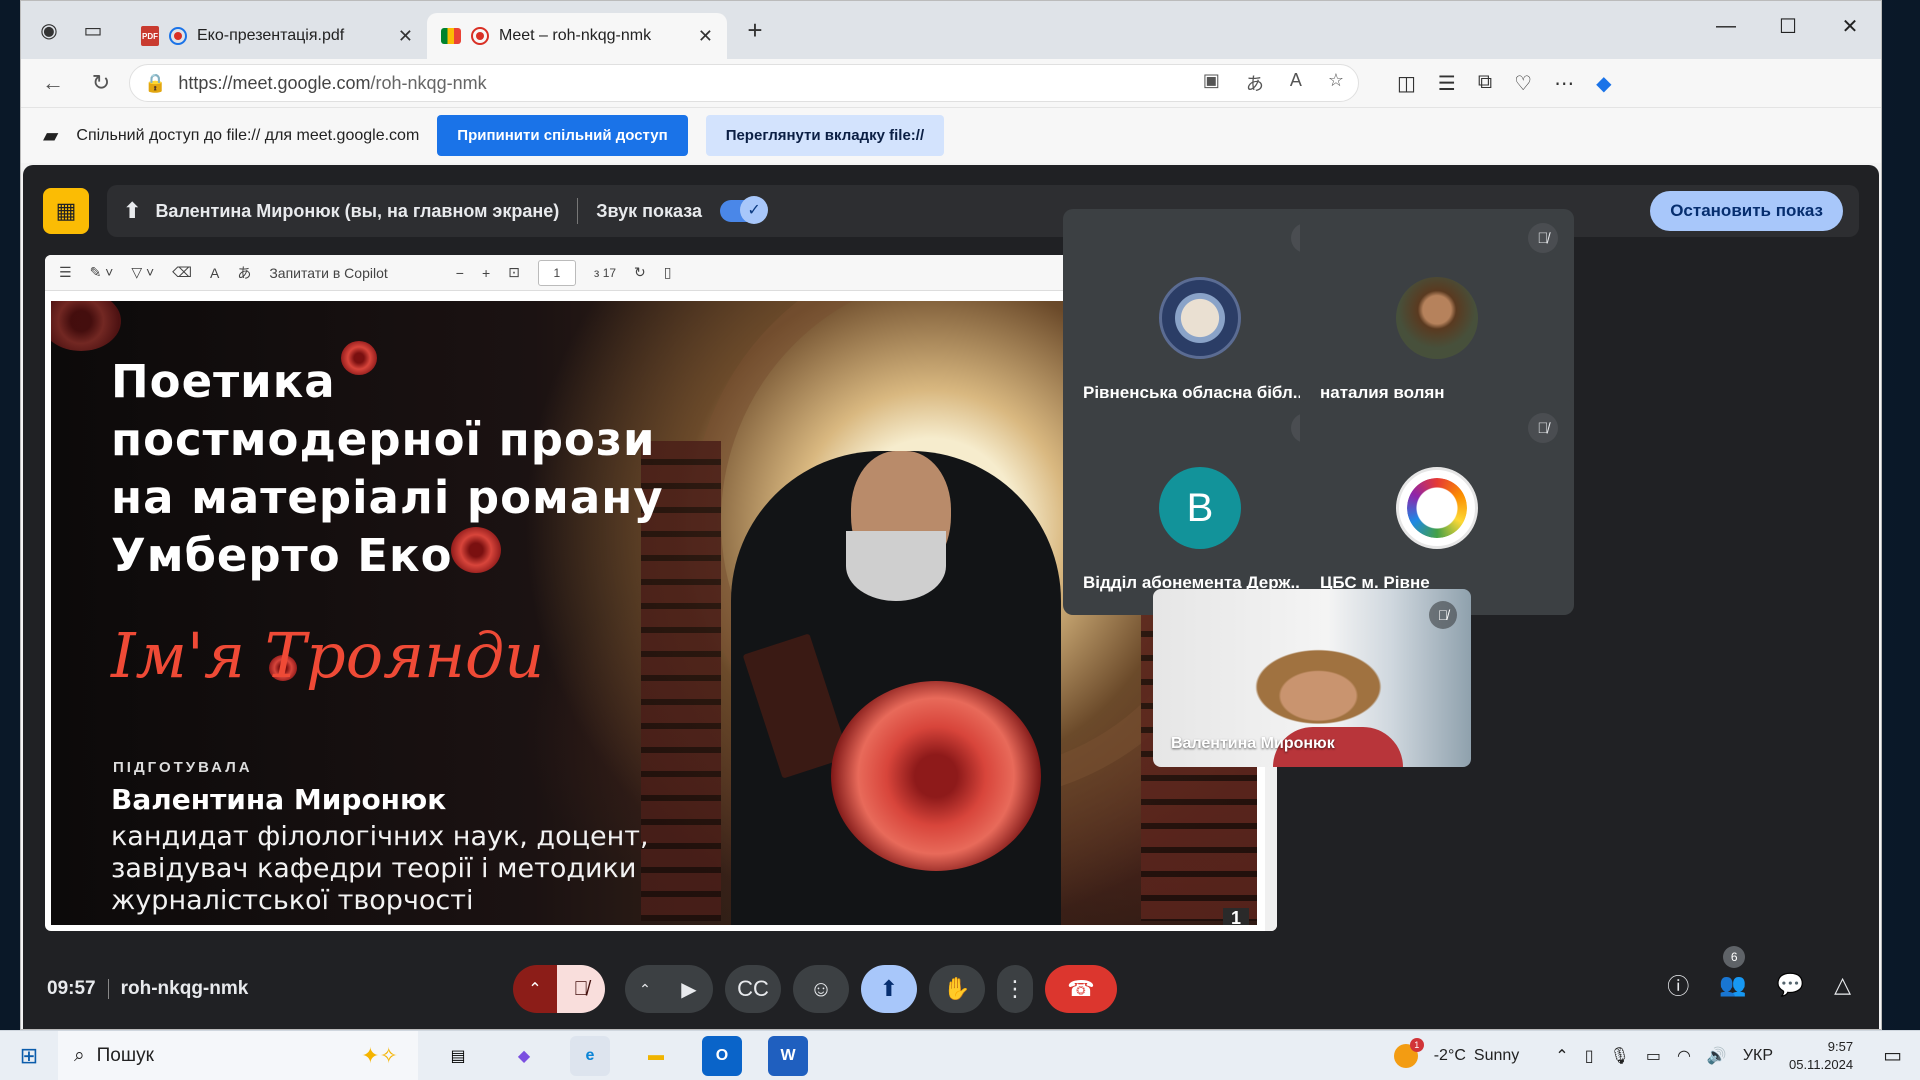 Image resolution: width=1920 pixels, height=1080 pixels. What do you see at coordinates (1523, 83) in the screenshot?
I see `browser-essentials-icon: ♡` at bounding box center [1523, 83].